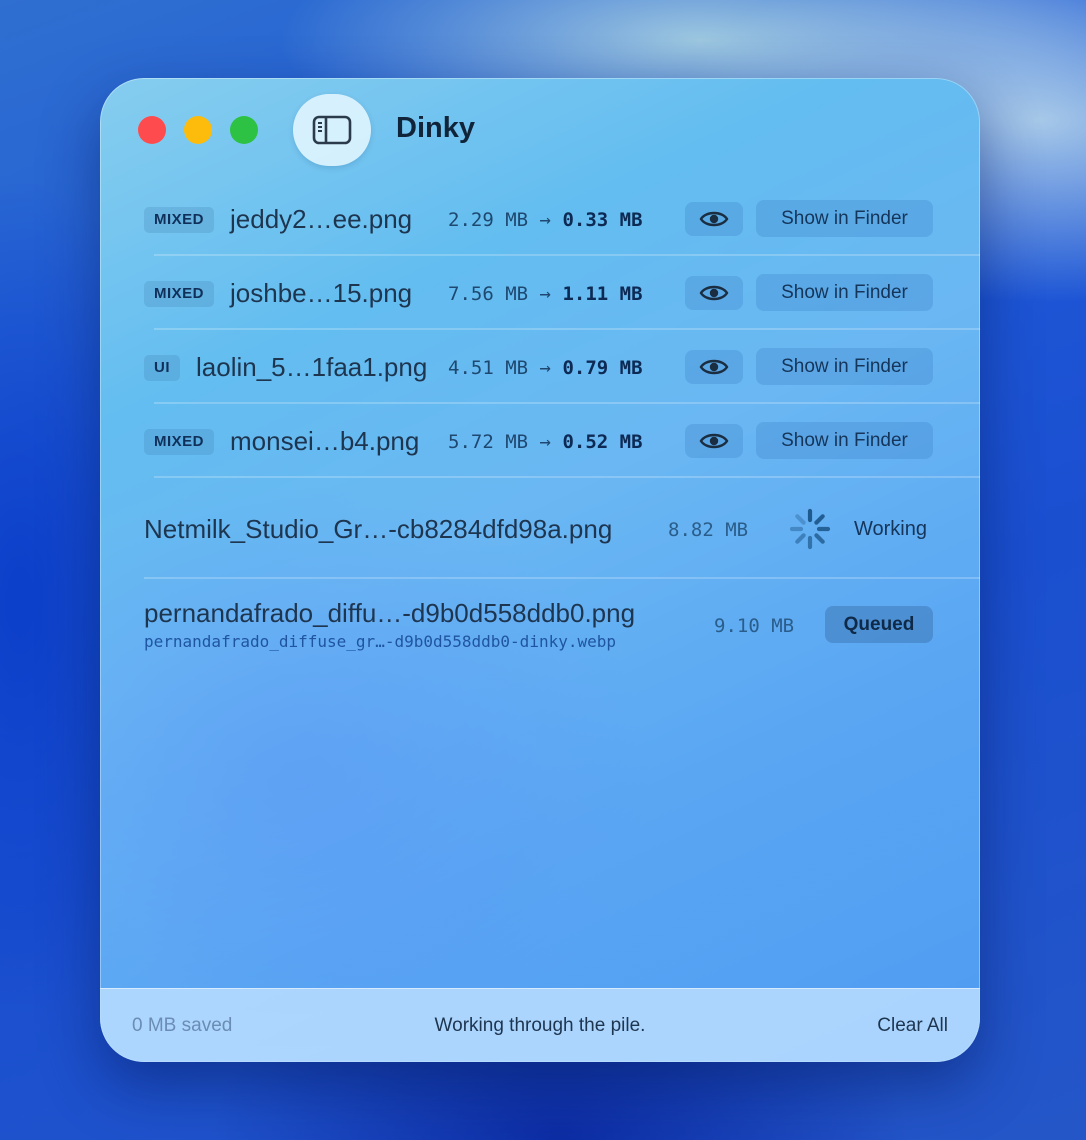 The image size is (1086, 1140). I want to click on original-size: 7.56 MB, so click(488, 294).